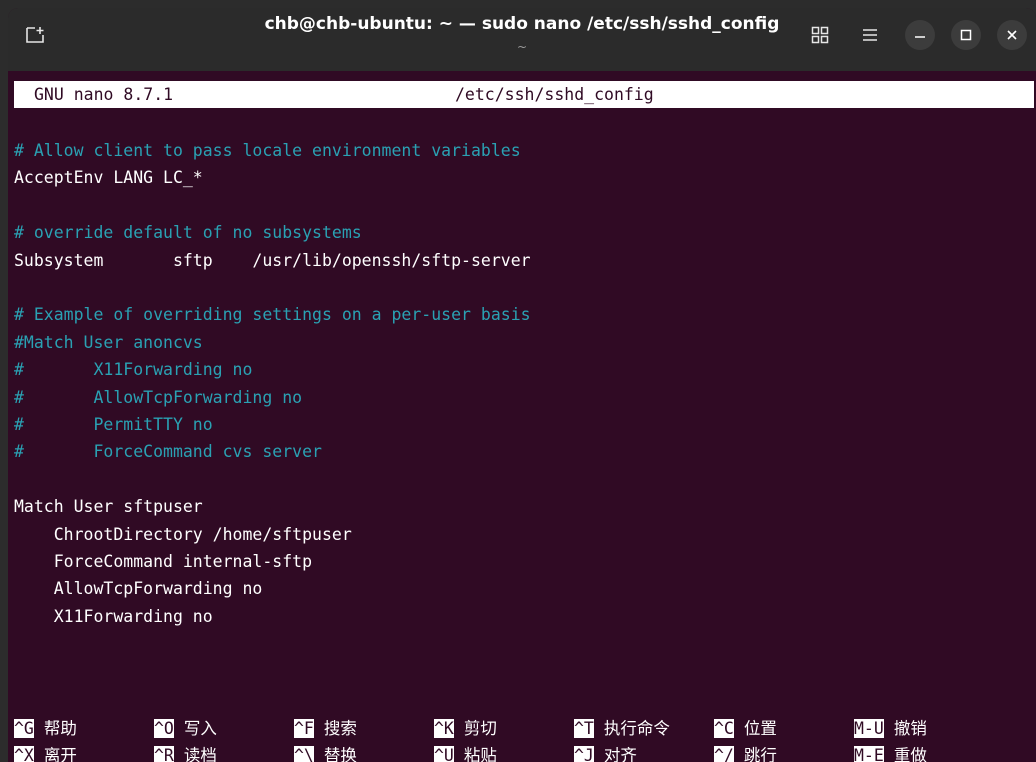 The width and height of the screenshot is (1036, 762). I want to click on config-line: X11Forwarding no, so click(113, 616).